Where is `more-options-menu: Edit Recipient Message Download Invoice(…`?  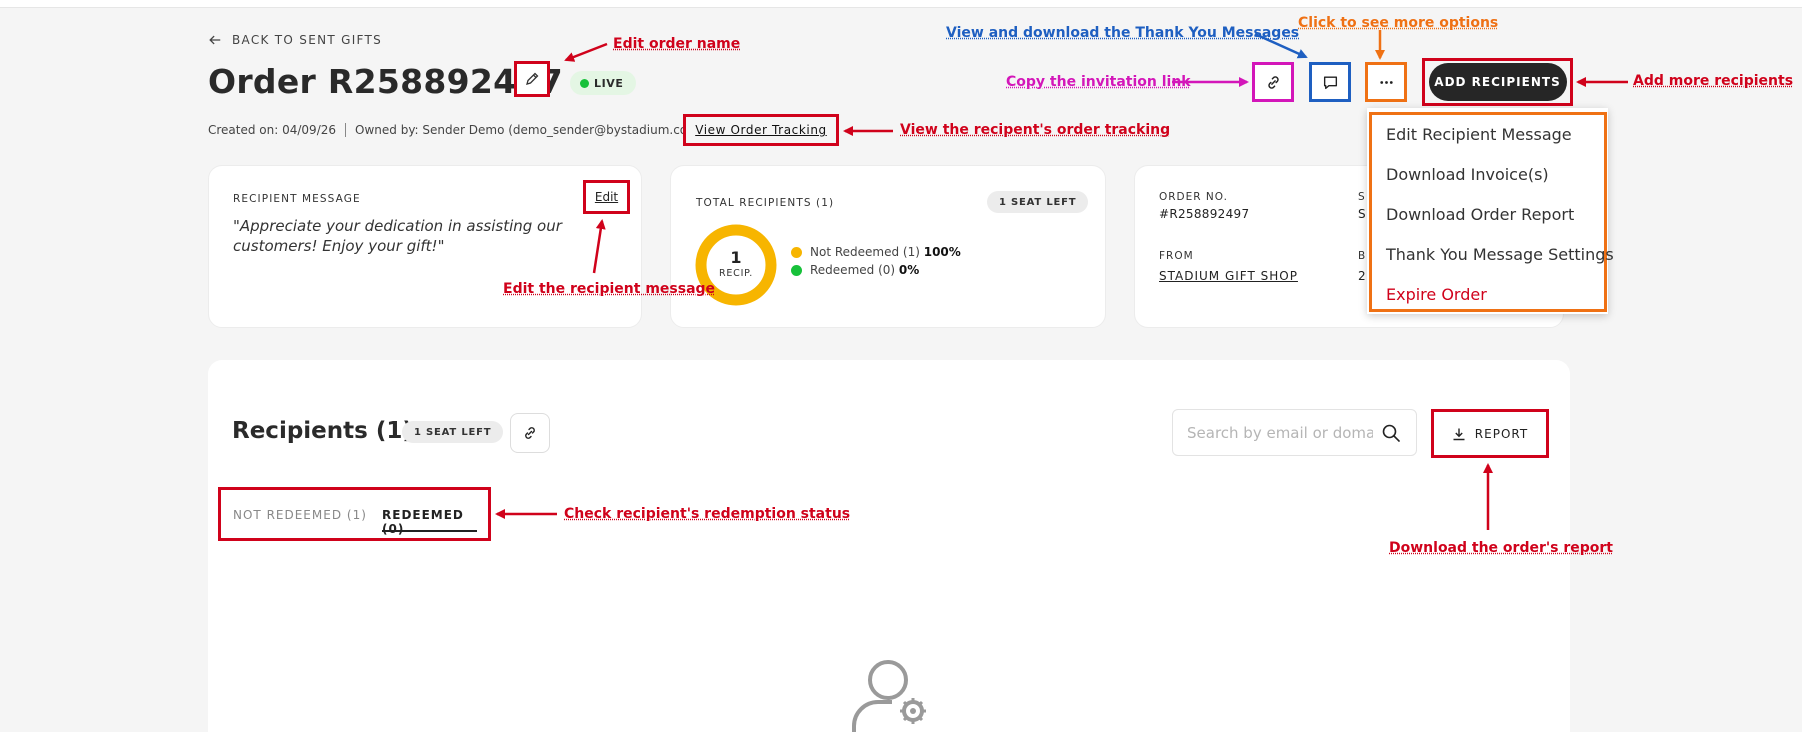 more-options-menu: Edit Recipient Message Download Invoice(… is located at coordinates (1490, 211).